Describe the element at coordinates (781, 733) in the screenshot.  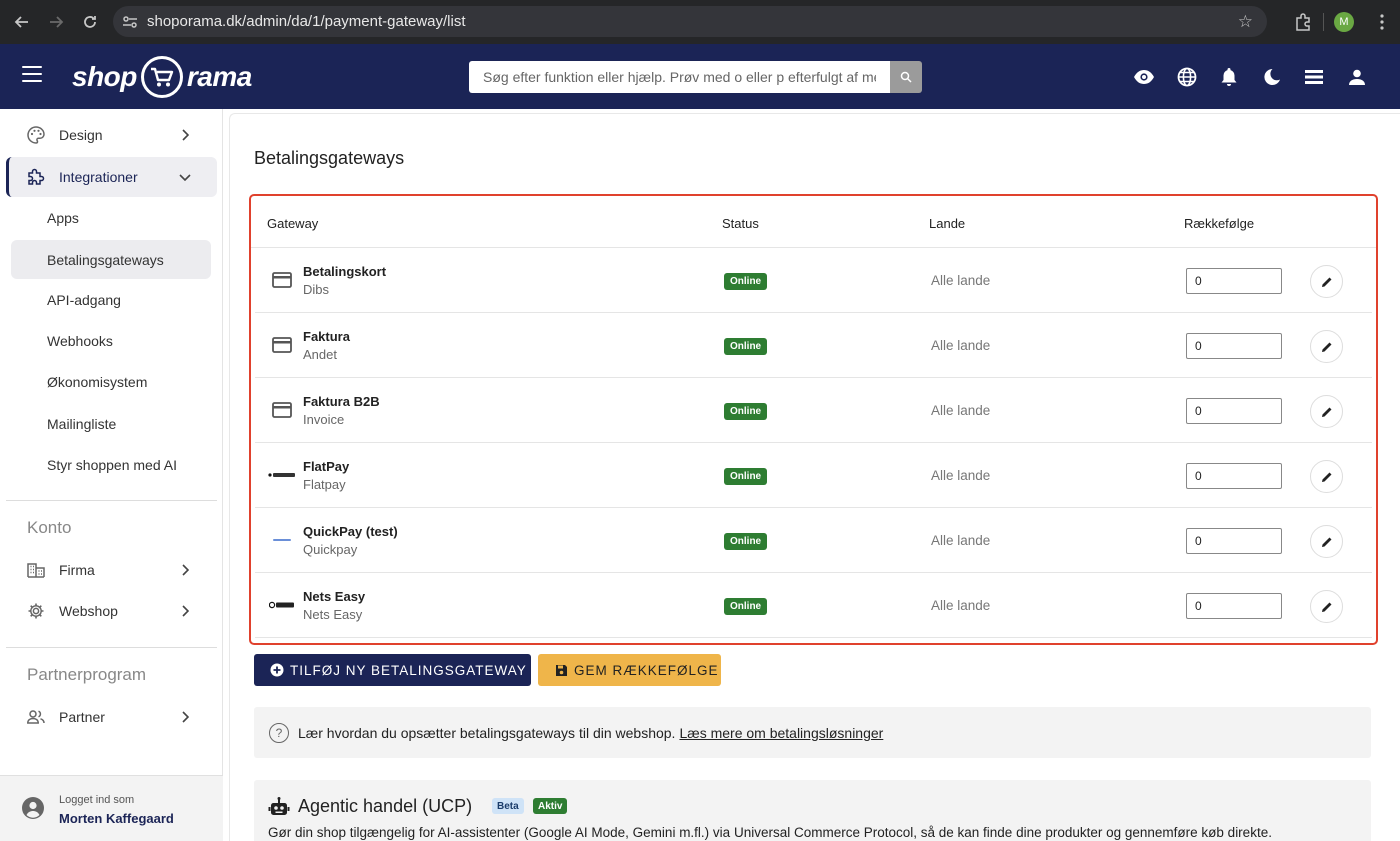
I see `read-more-link: Læs mere om betalingsløsninger` at that location.